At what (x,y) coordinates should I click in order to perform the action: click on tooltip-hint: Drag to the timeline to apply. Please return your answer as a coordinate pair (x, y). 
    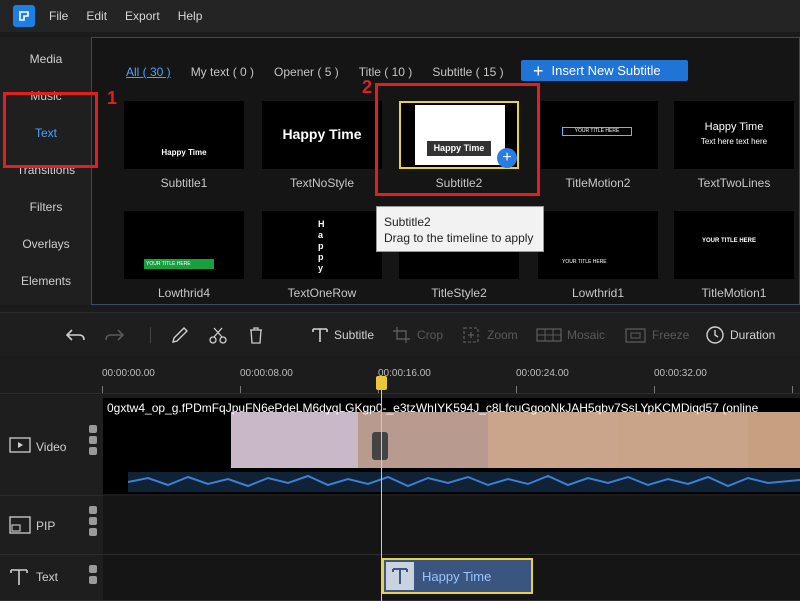
    Looking at the image, I should click on (459, 238).